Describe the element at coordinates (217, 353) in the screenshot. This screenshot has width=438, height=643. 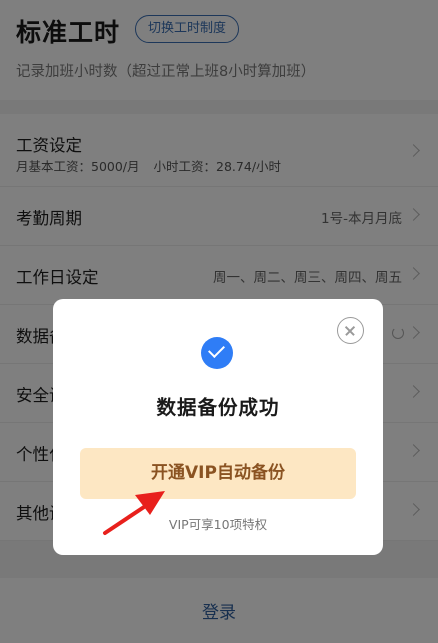
I see `check-circle-icon` at that location.